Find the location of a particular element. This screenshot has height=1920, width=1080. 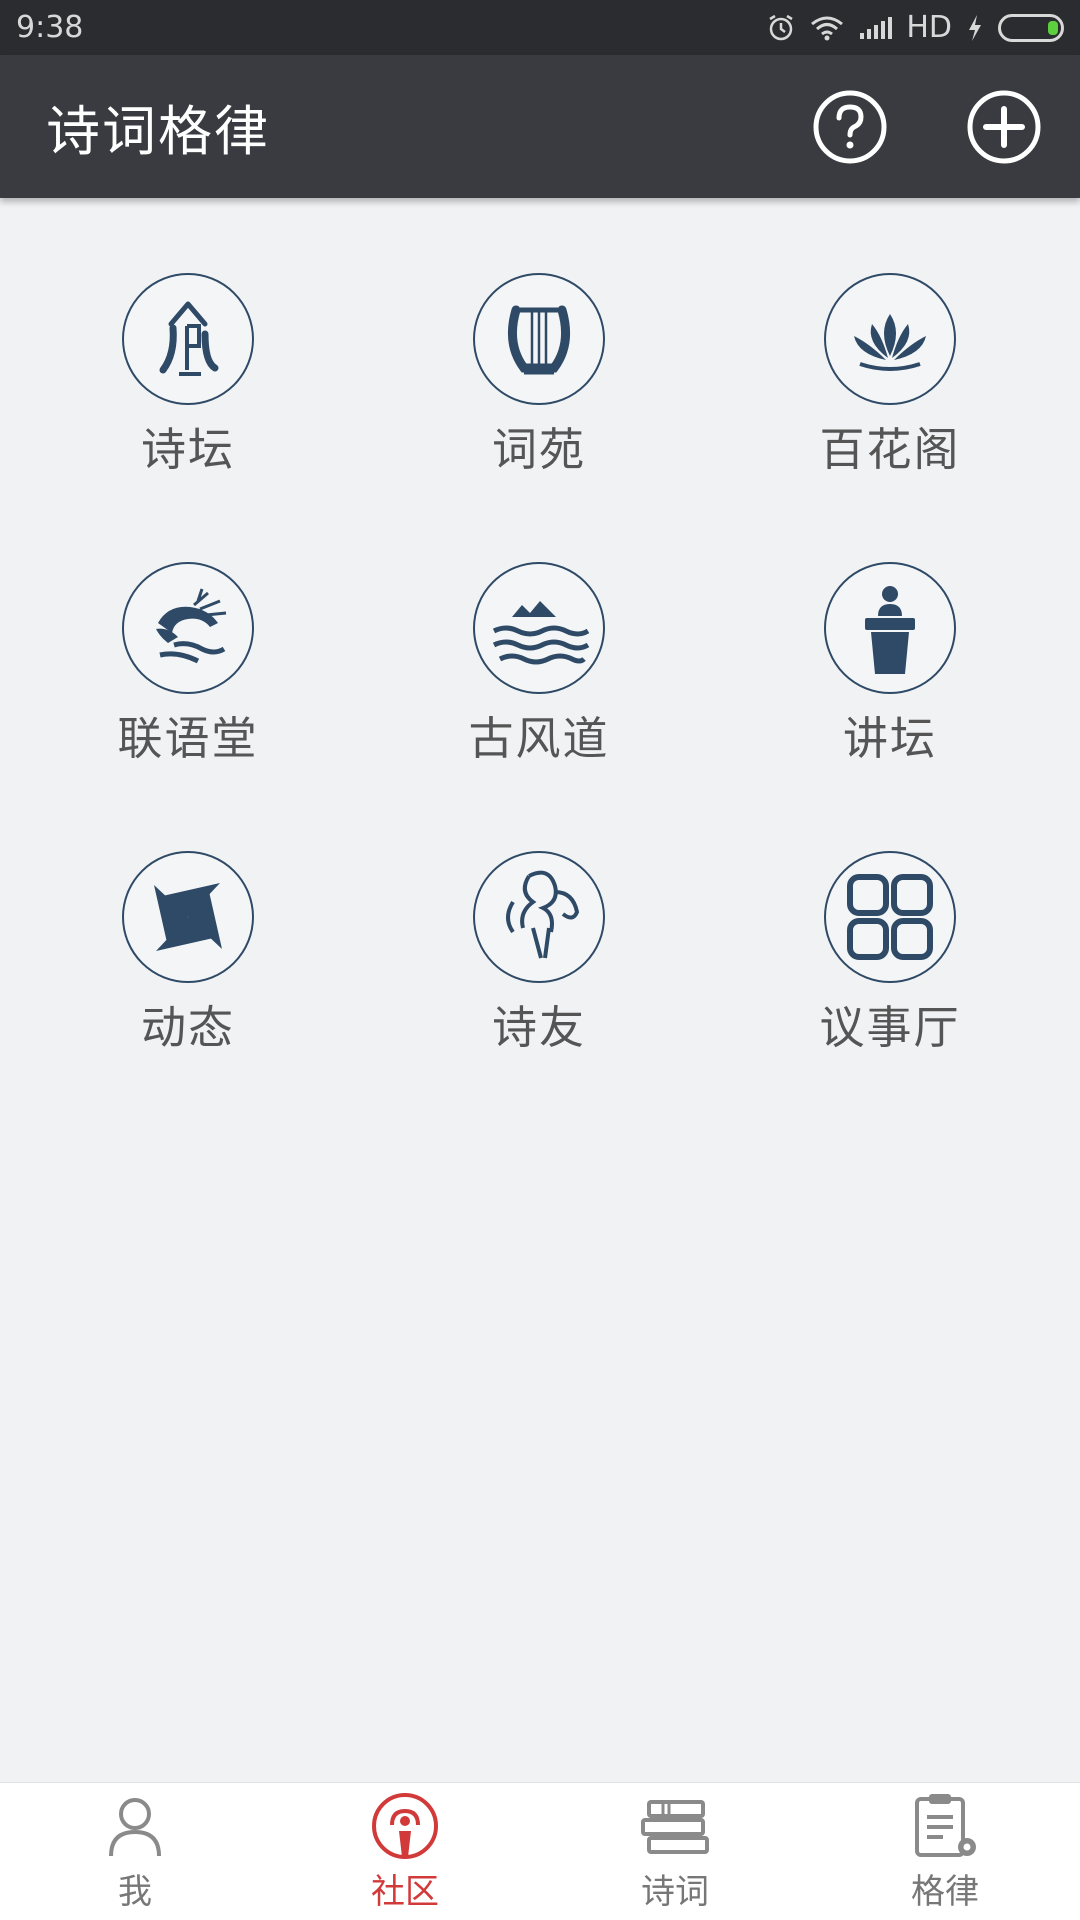

nav-item-rules: 格律 is located at coordinates (945, 1851).